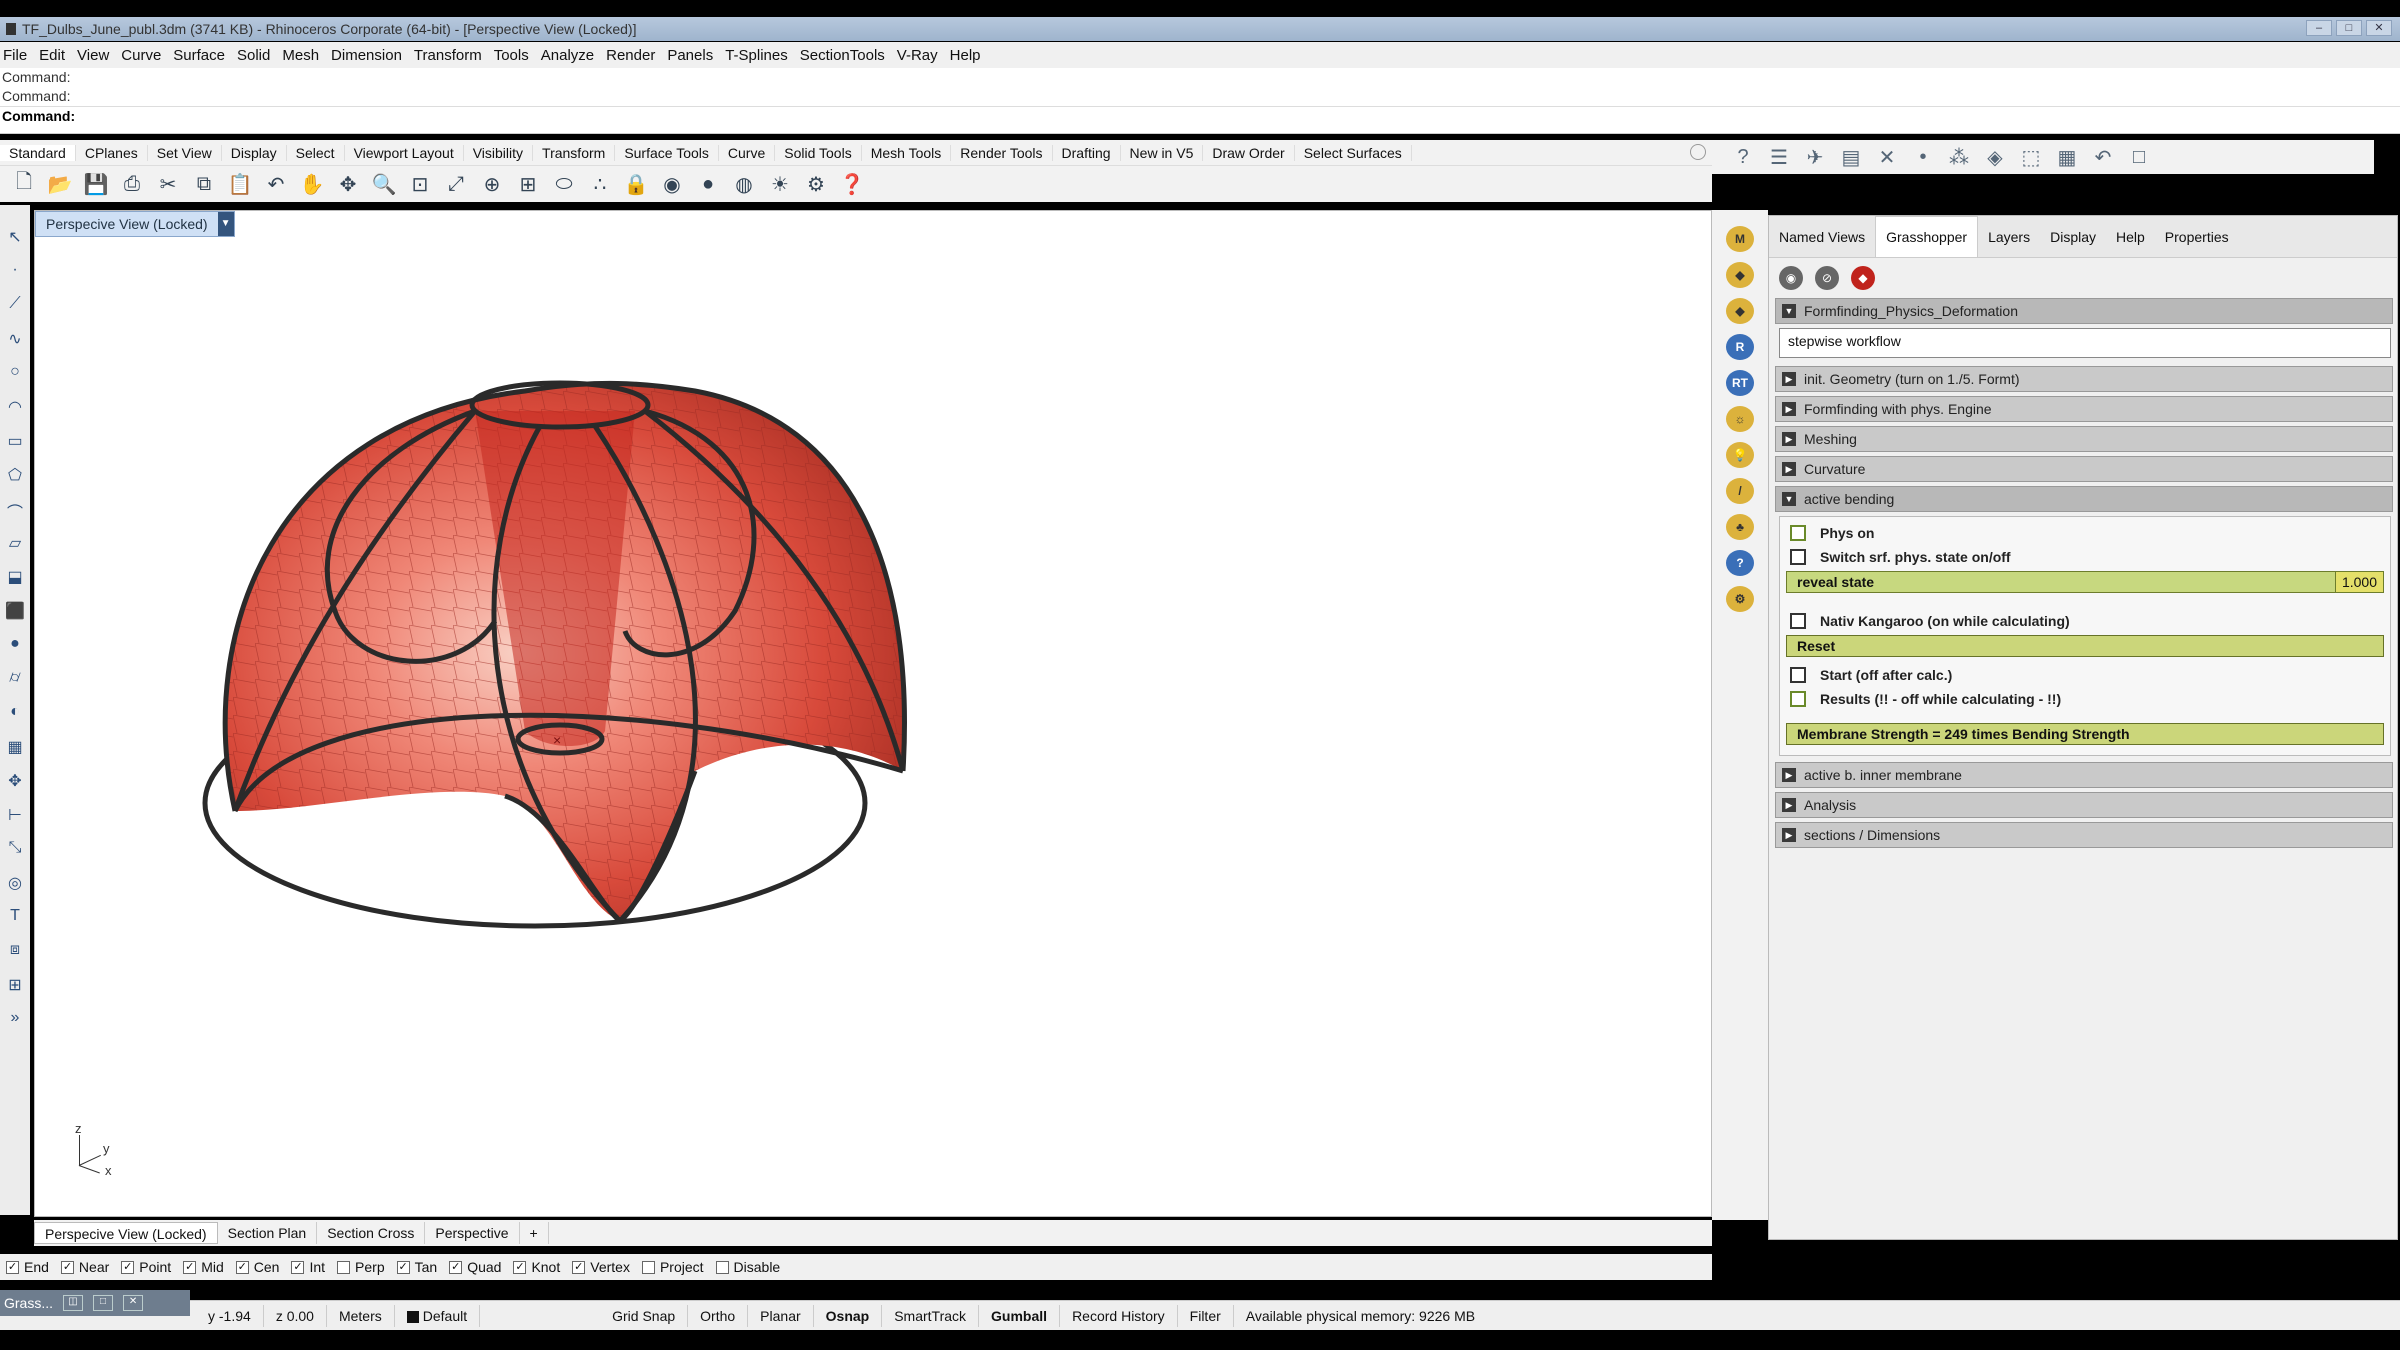  Describe the element at coordinates (456, 1267) in the screenshot. I see `osnap-quad-checkbox: ✓` at that location.